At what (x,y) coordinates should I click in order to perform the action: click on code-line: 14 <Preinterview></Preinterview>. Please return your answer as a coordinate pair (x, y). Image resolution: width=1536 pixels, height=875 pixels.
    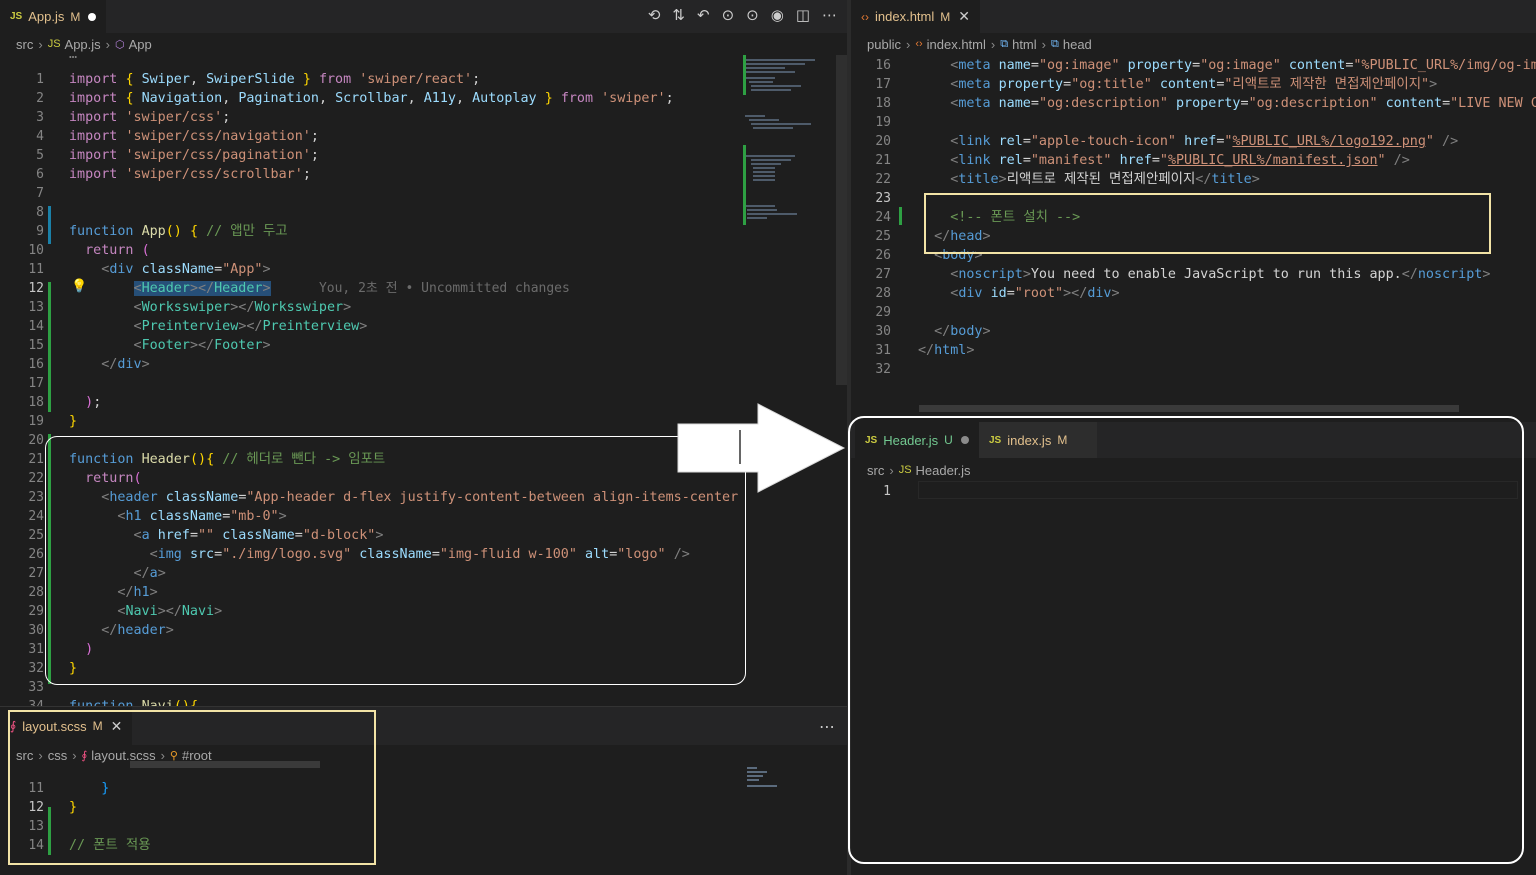
    Looking at the image, I should click on (423, 326).